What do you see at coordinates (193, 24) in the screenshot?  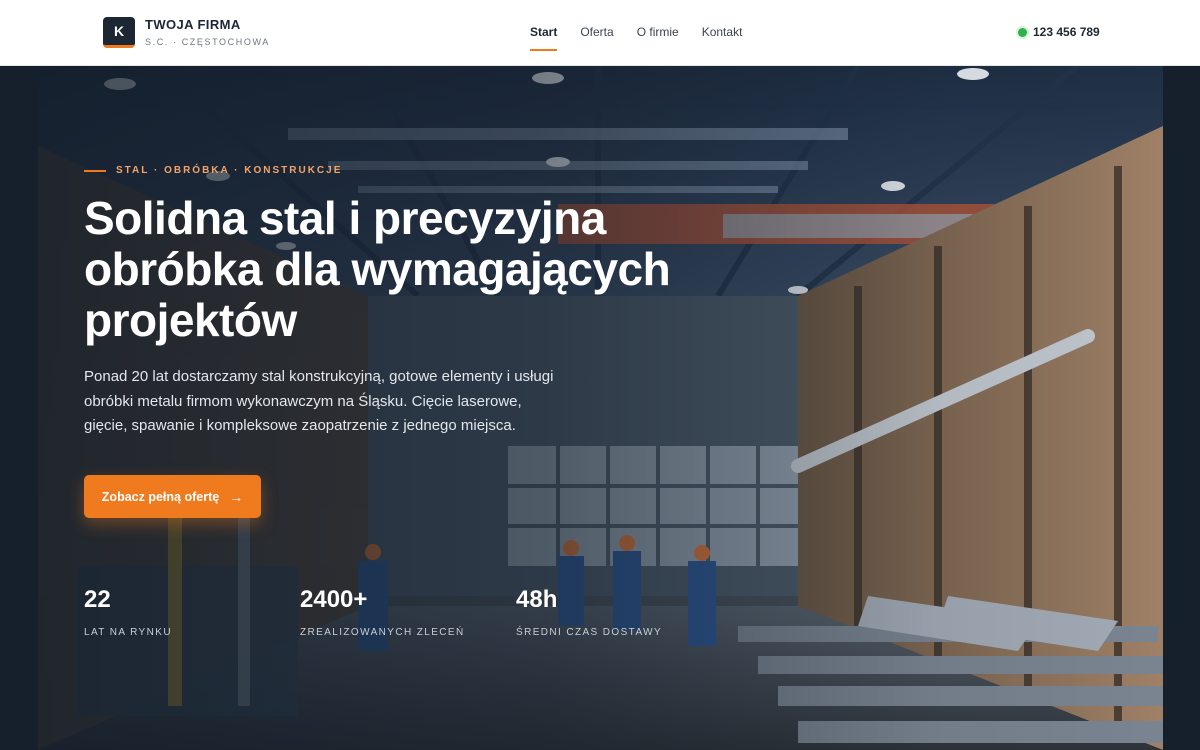 I see `brand-name: TWOJA FIRMA` at bounding box center [193, 24].